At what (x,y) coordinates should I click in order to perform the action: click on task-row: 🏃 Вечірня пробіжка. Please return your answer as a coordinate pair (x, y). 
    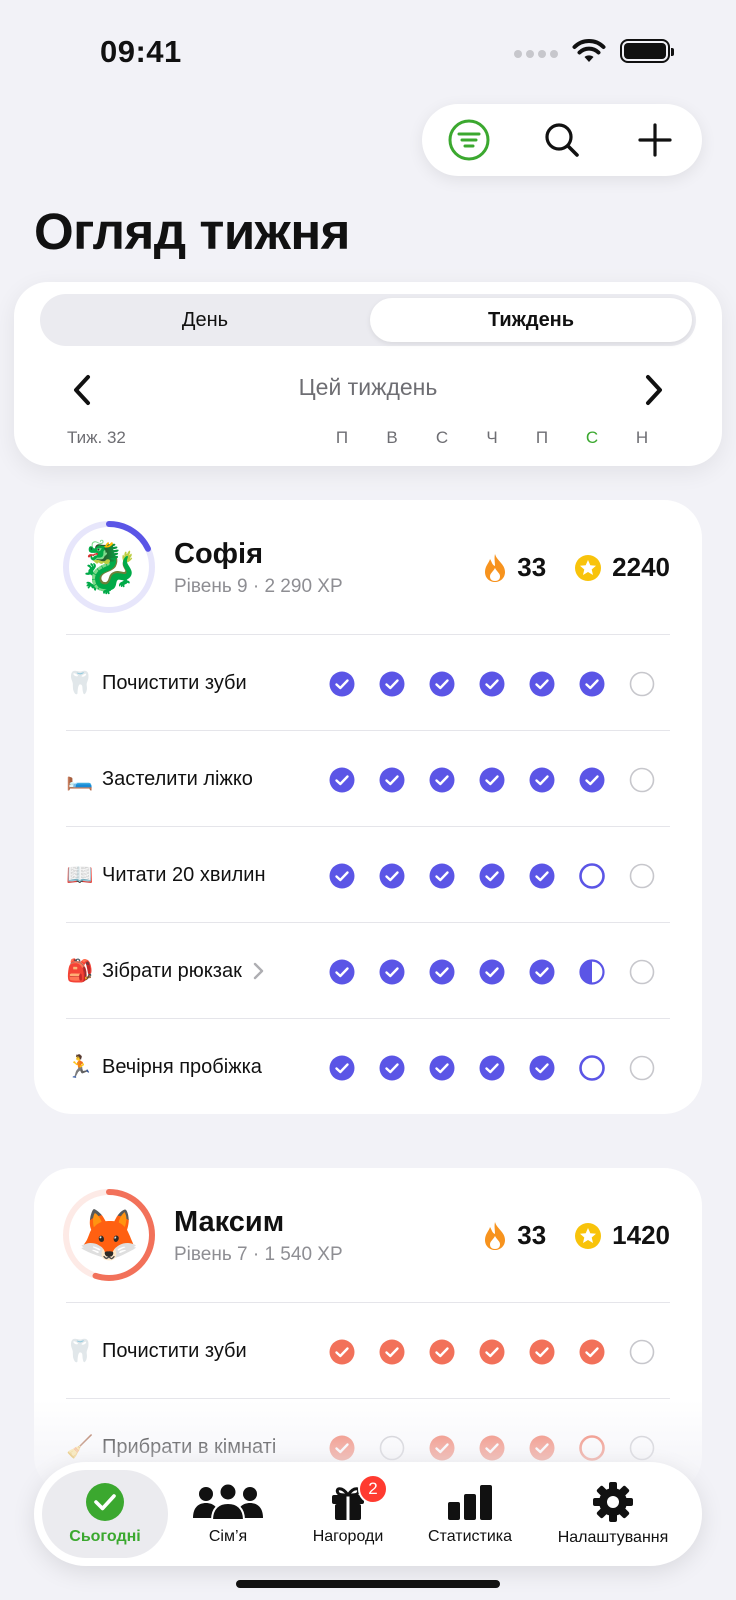
    Looking at the image, I should click on (368, 1066).